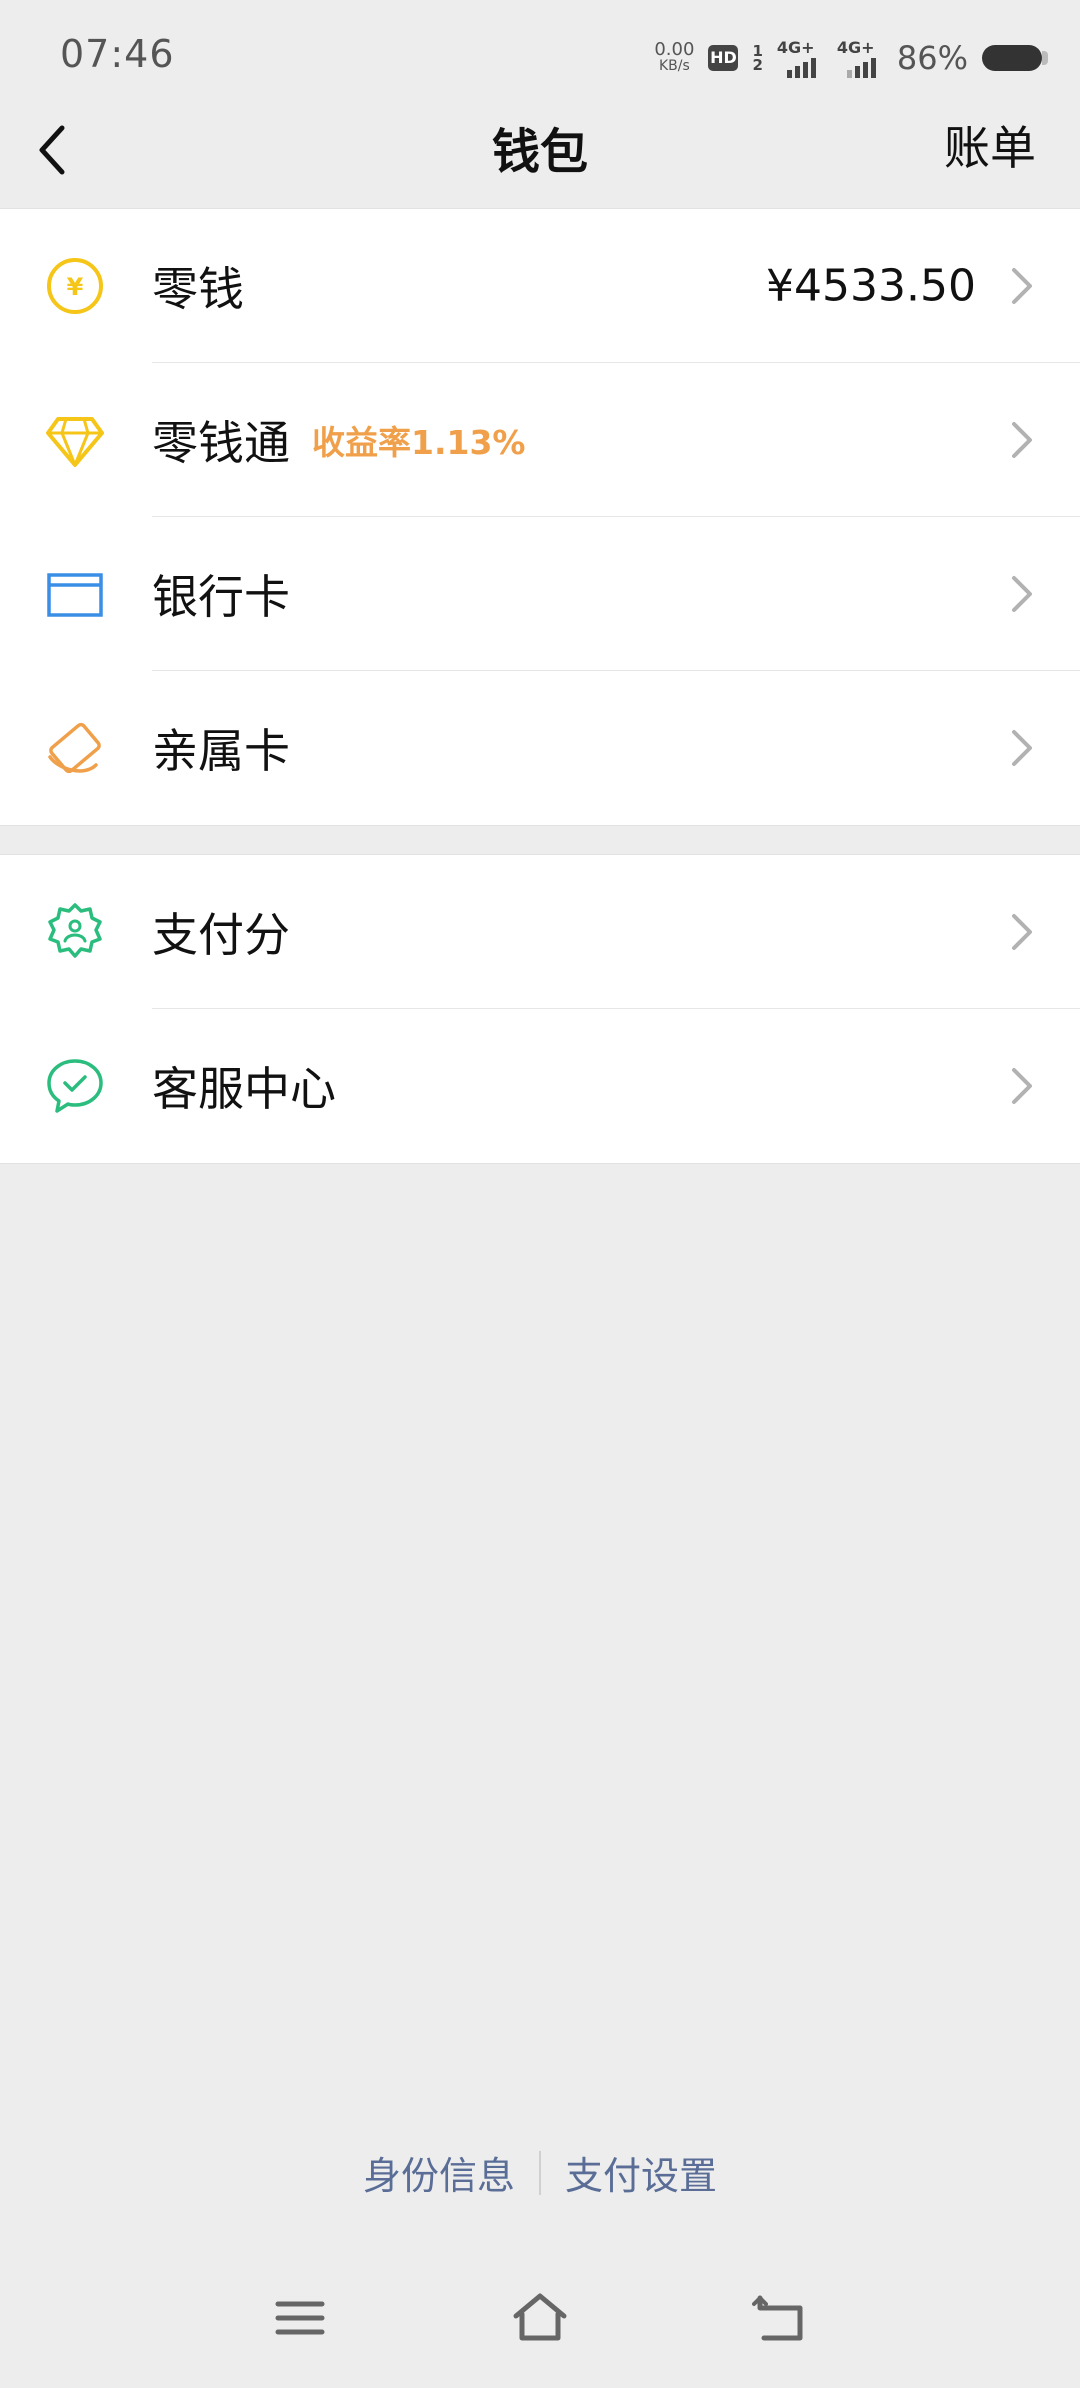 The width and height of the screenshot is (1080, 2388). Describe the element at coordinates (795, 47) in the screenshot. I see `network-type-1: 4G+` at that location.